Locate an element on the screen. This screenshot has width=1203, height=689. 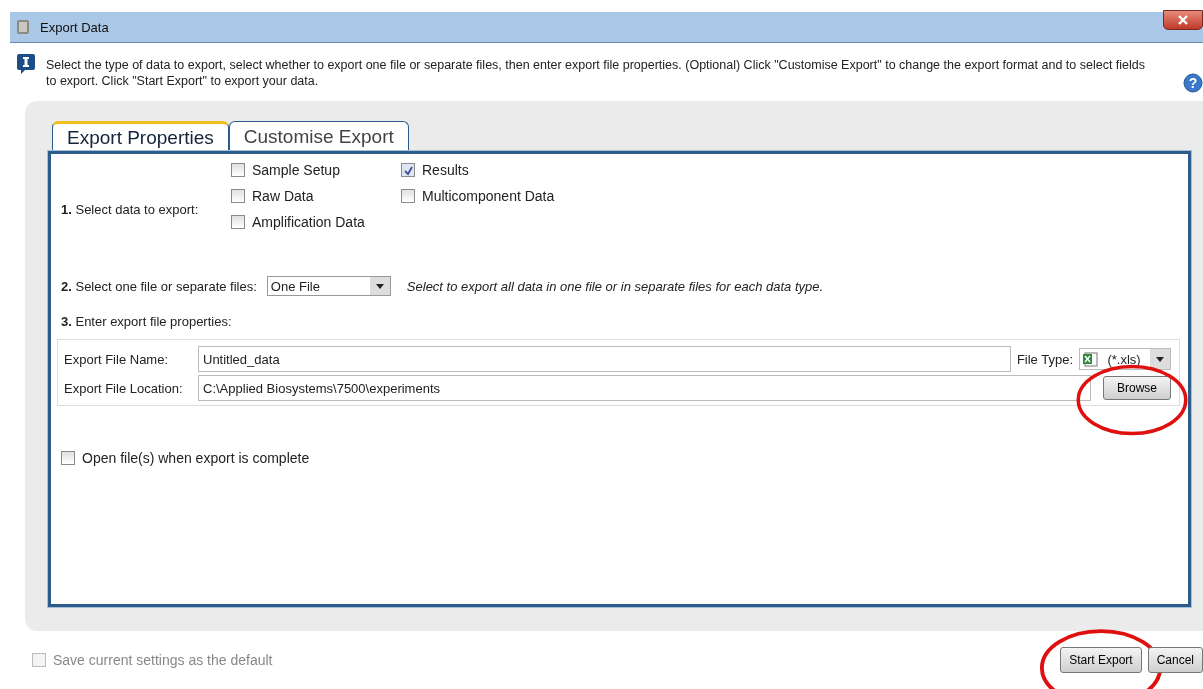
step-label: 2. Select one file or separate files: is located at coordinates (159, 286).